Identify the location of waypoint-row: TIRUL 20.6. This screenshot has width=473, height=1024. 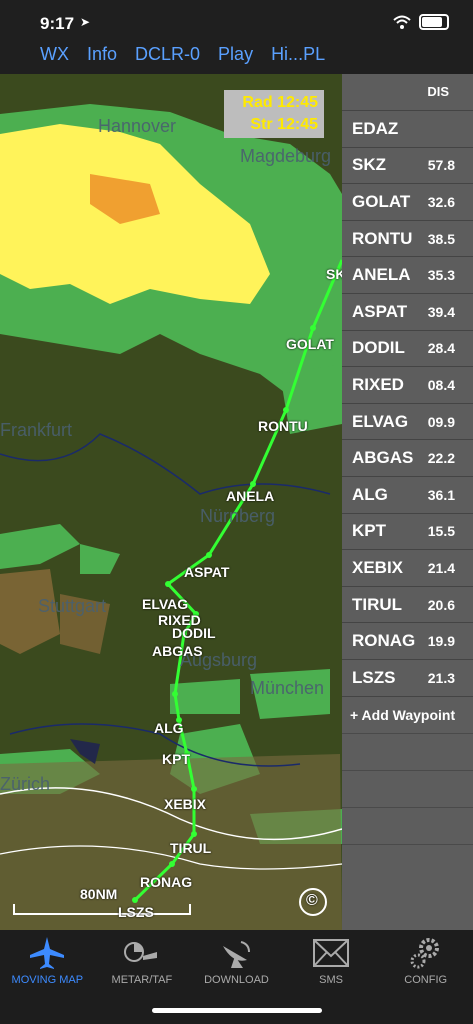
(407, 604).